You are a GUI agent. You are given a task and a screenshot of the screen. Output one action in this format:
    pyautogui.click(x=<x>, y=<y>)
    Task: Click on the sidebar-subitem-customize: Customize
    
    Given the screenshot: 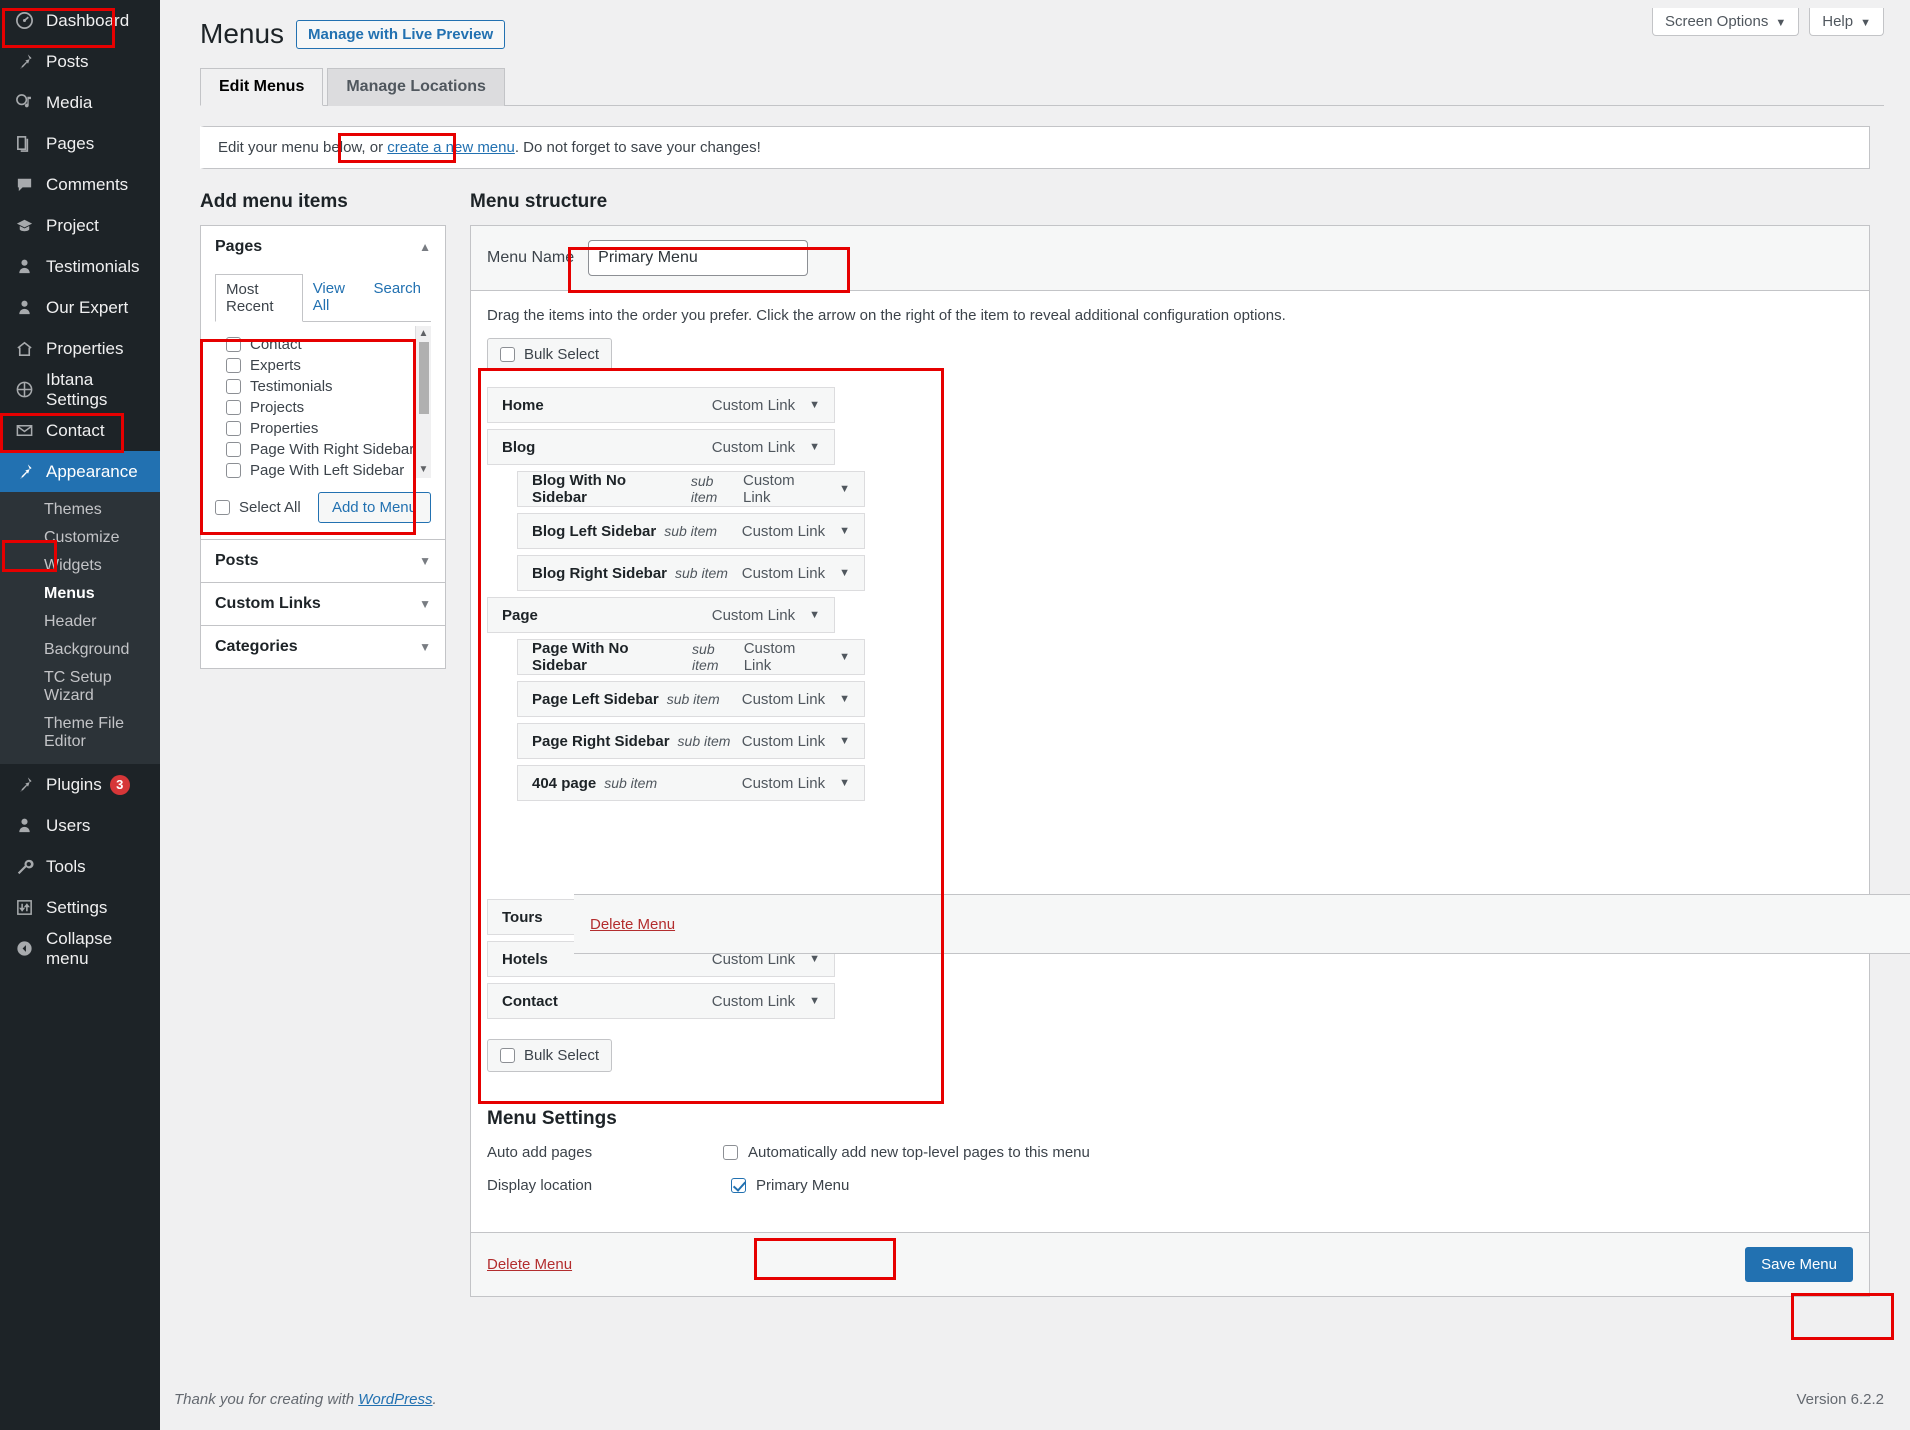 What is the action you would take?
    pyautogui.click(x=80, y=538)
    